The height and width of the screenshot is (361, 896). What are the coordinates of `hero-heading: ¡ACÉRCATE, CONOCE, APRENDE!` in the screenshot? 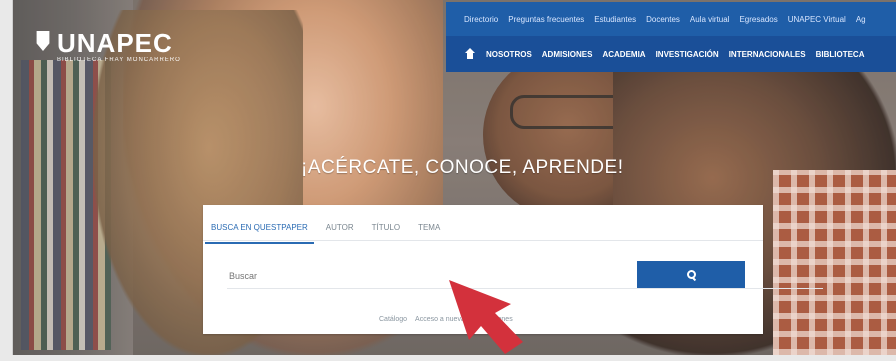 It's located at (462, 167).